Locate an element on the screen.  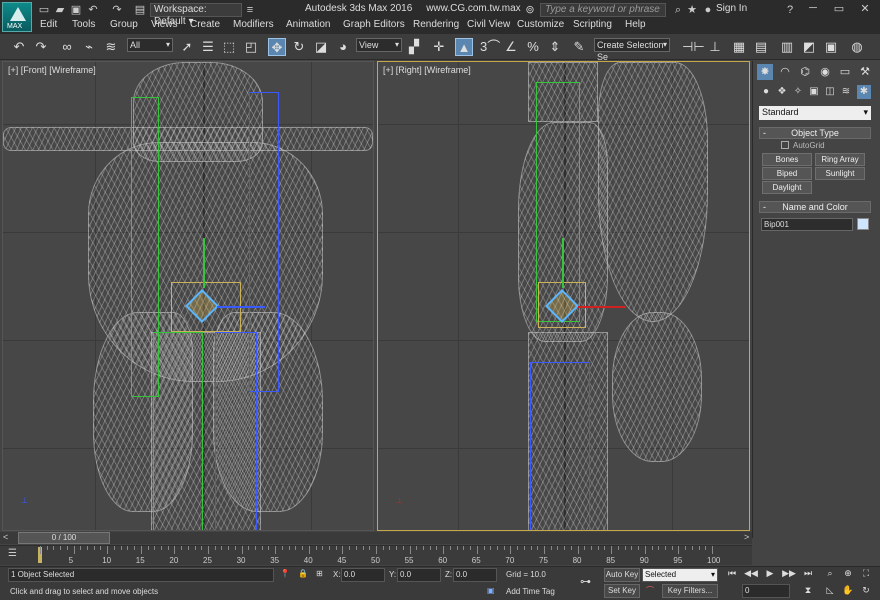
biped-button: Biped is located at coordinates (787, 173).